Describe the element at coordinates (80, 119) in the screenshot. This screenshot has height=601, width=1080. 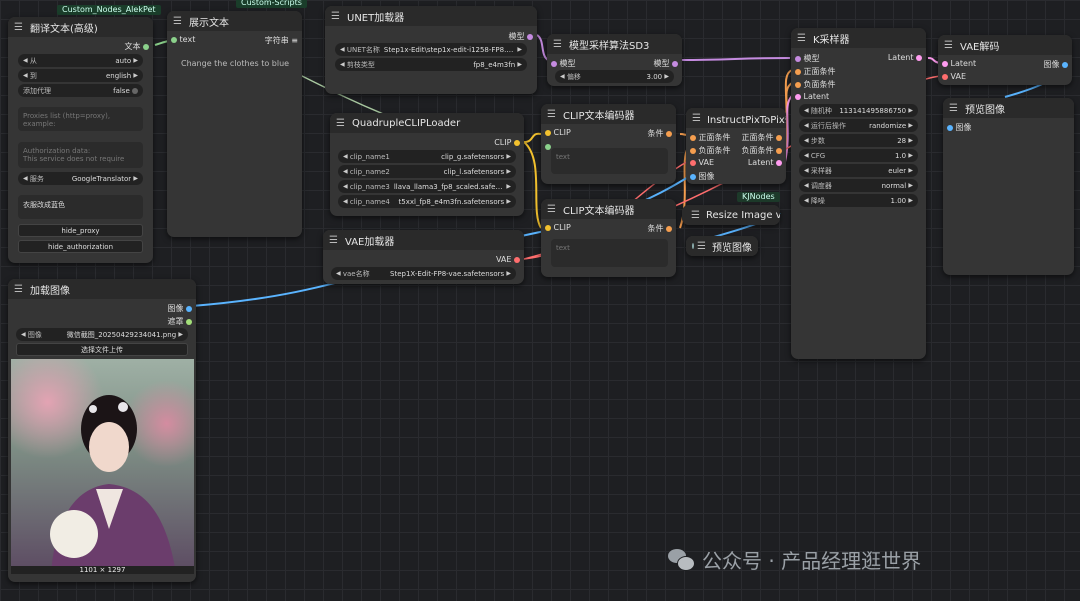
I see `proxies-textarea: Proxies list (http=proxy), example:` at that location.